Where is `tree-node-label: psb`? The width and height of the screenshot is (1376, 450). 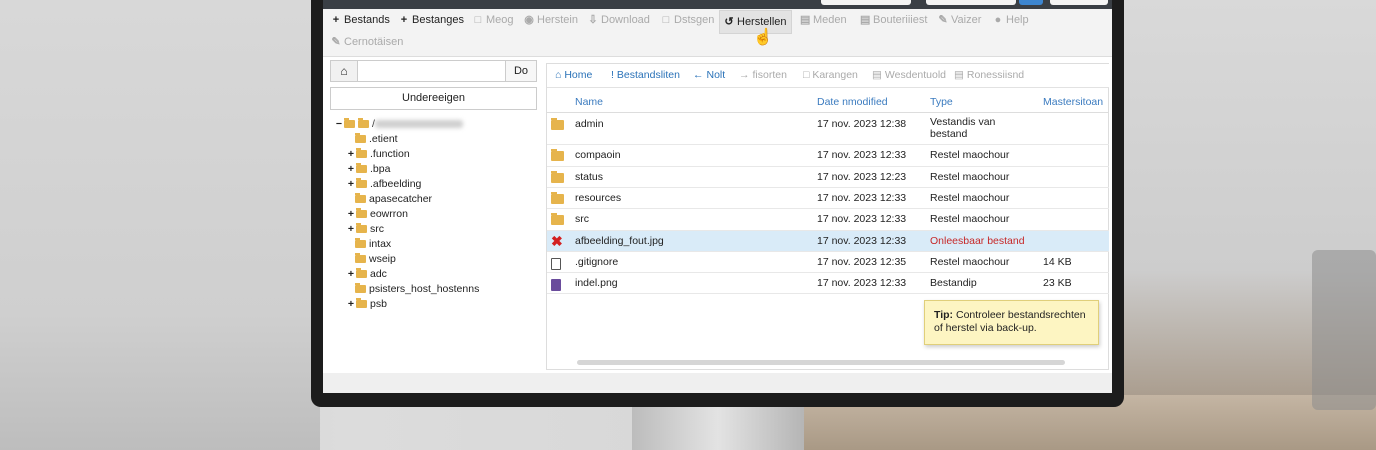 tree-node-label: psb is located at coordinates (378, 304).